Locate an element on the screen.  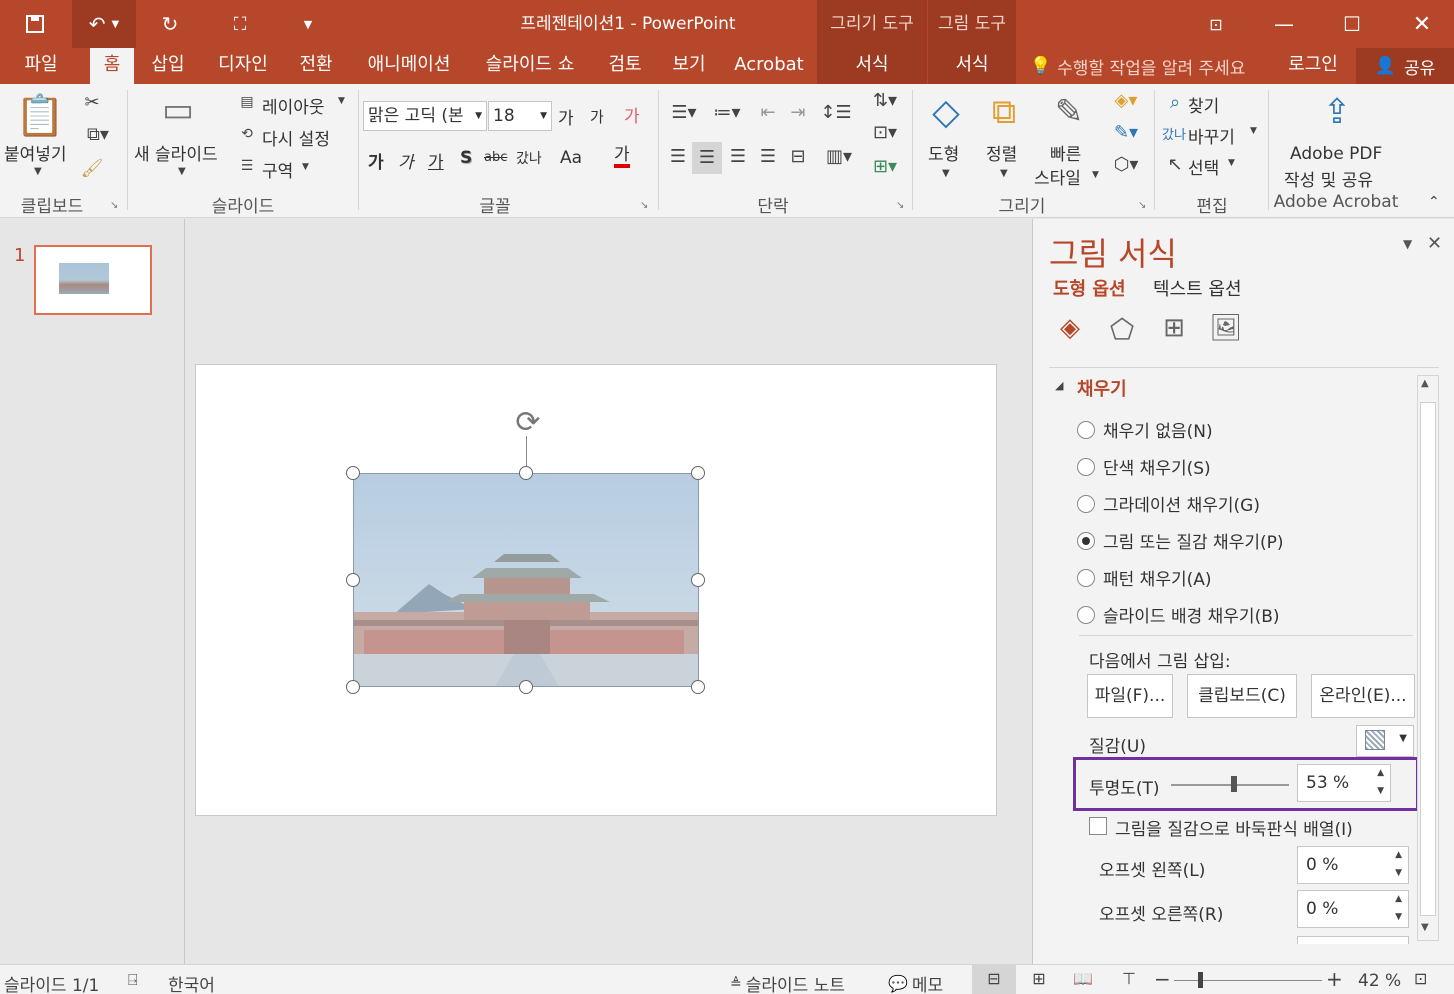
collapse-ribbon-icon: ⌃ is located at coordinates (1434, 202).